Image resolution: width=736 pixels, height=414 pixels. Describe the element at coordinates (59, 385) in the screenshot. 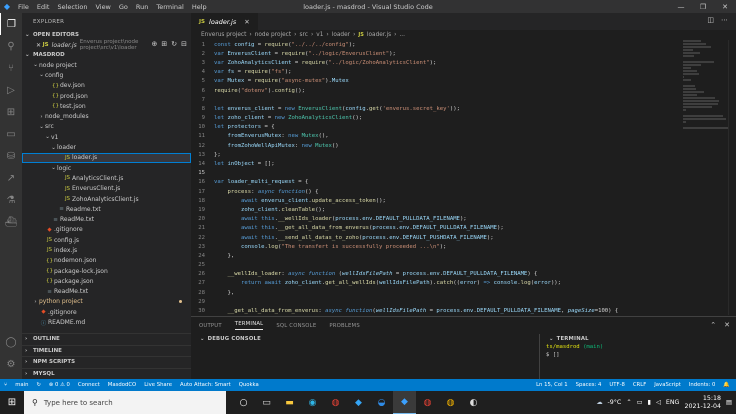

I see `problems-count: ⊗ 0 ⚠ 0` at that location.